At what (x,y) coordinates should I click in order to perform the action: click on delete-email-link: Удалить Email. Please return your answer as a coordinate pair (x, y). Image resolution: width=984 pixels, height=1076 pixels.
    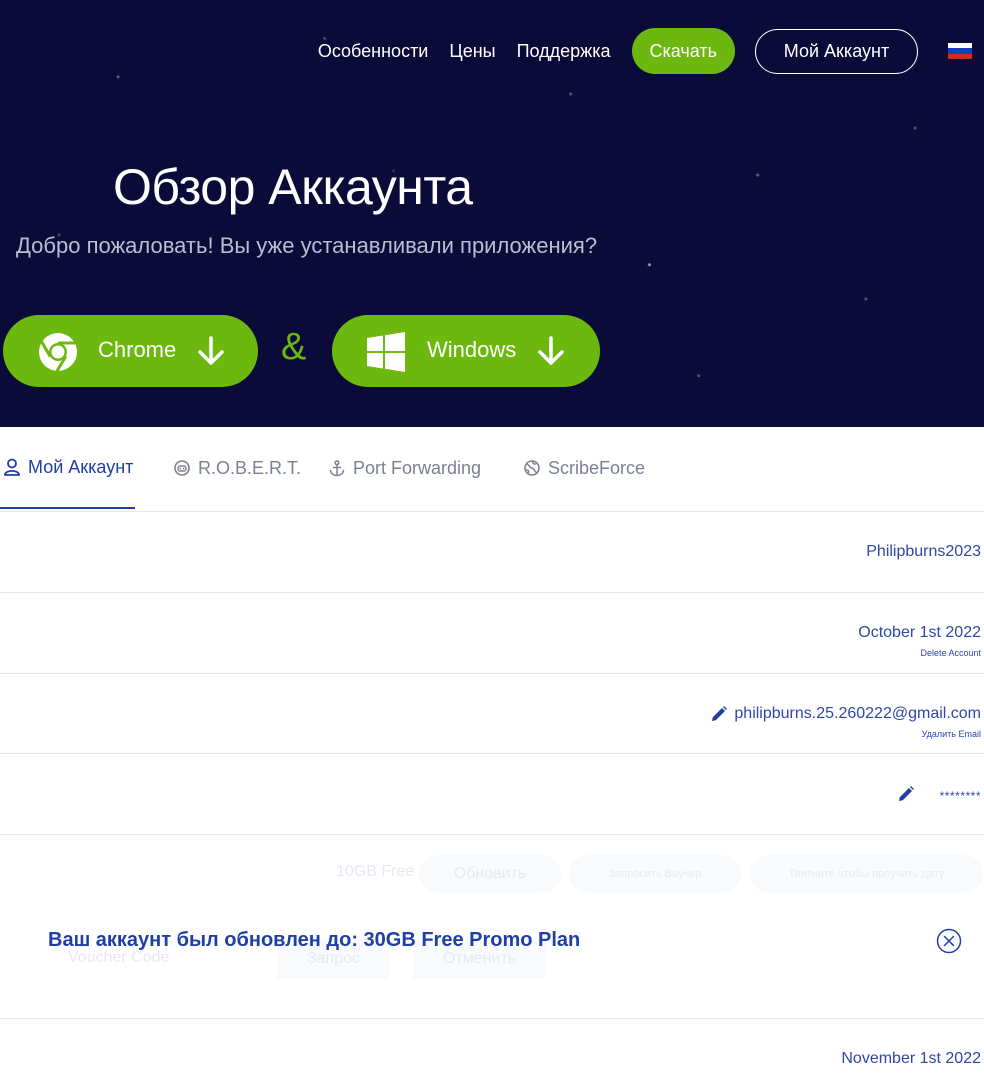
    Looking at the image, I should click on (951, 734).